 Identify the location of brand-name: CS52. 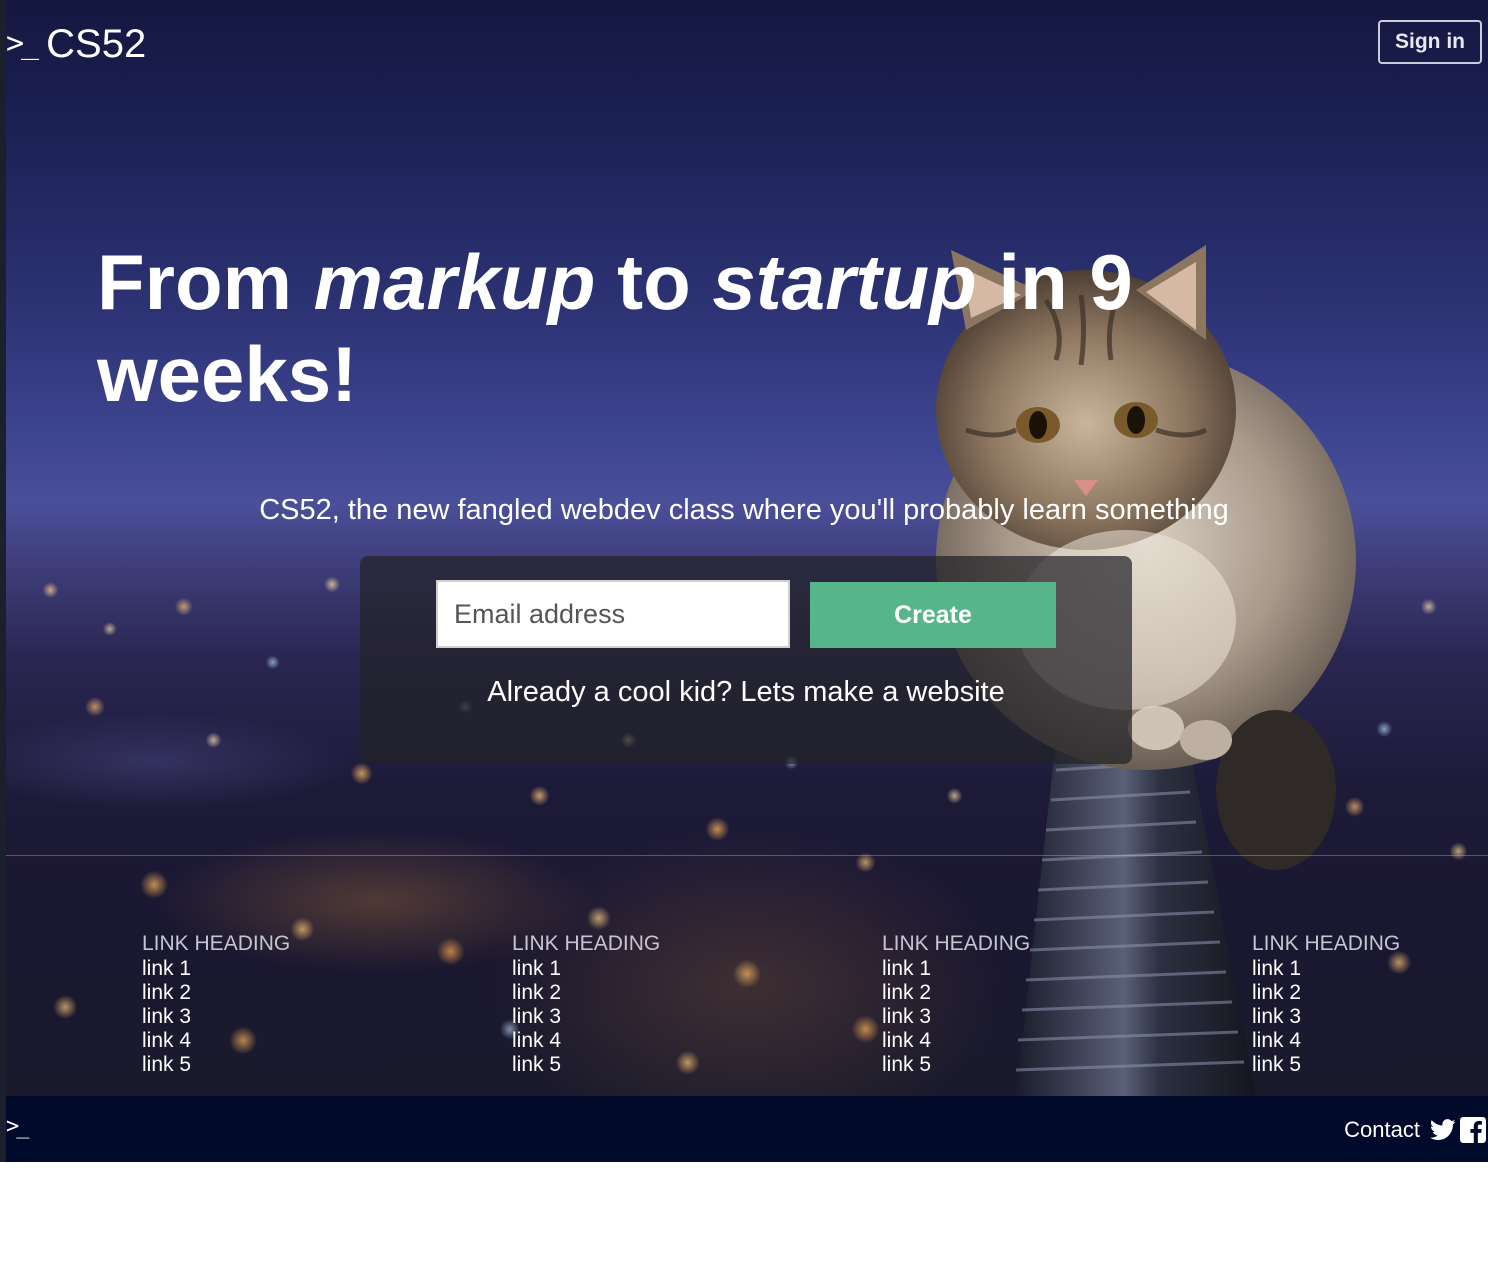
(96, 44).